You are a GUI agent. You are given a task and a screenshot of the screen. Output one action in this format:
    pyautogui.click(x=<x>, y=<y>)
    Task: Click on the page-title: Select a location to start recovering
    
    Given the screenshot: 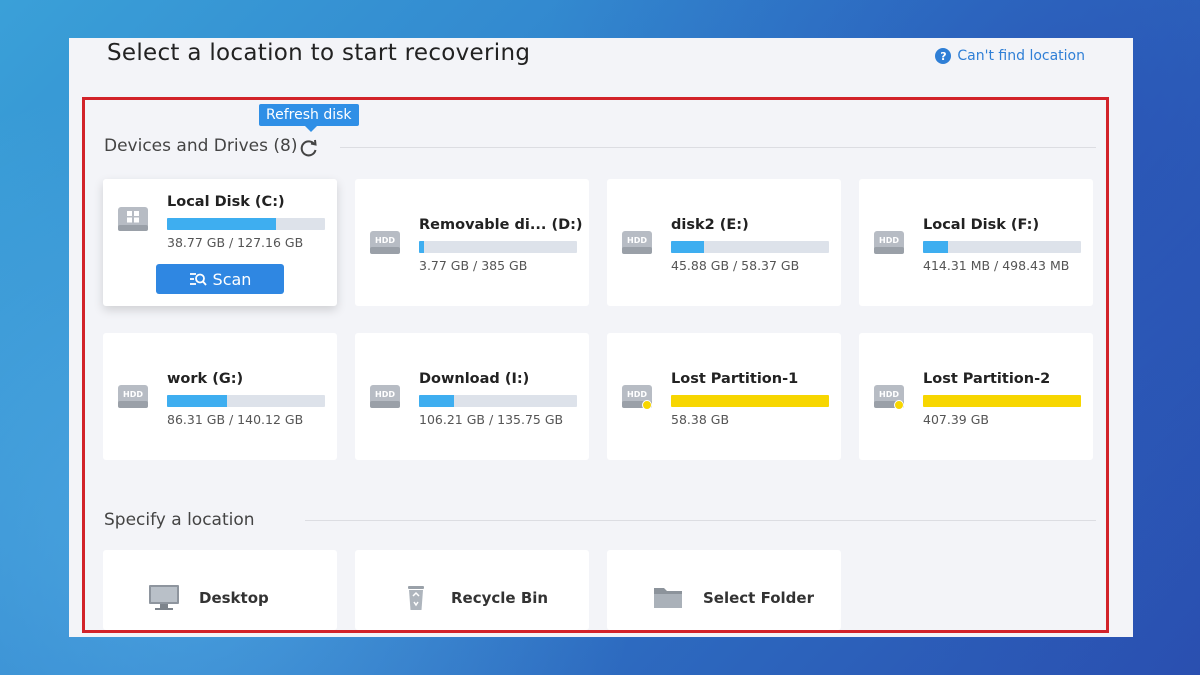 What is the action you would take?
    pyautogui.click(x=319, y=53)
    